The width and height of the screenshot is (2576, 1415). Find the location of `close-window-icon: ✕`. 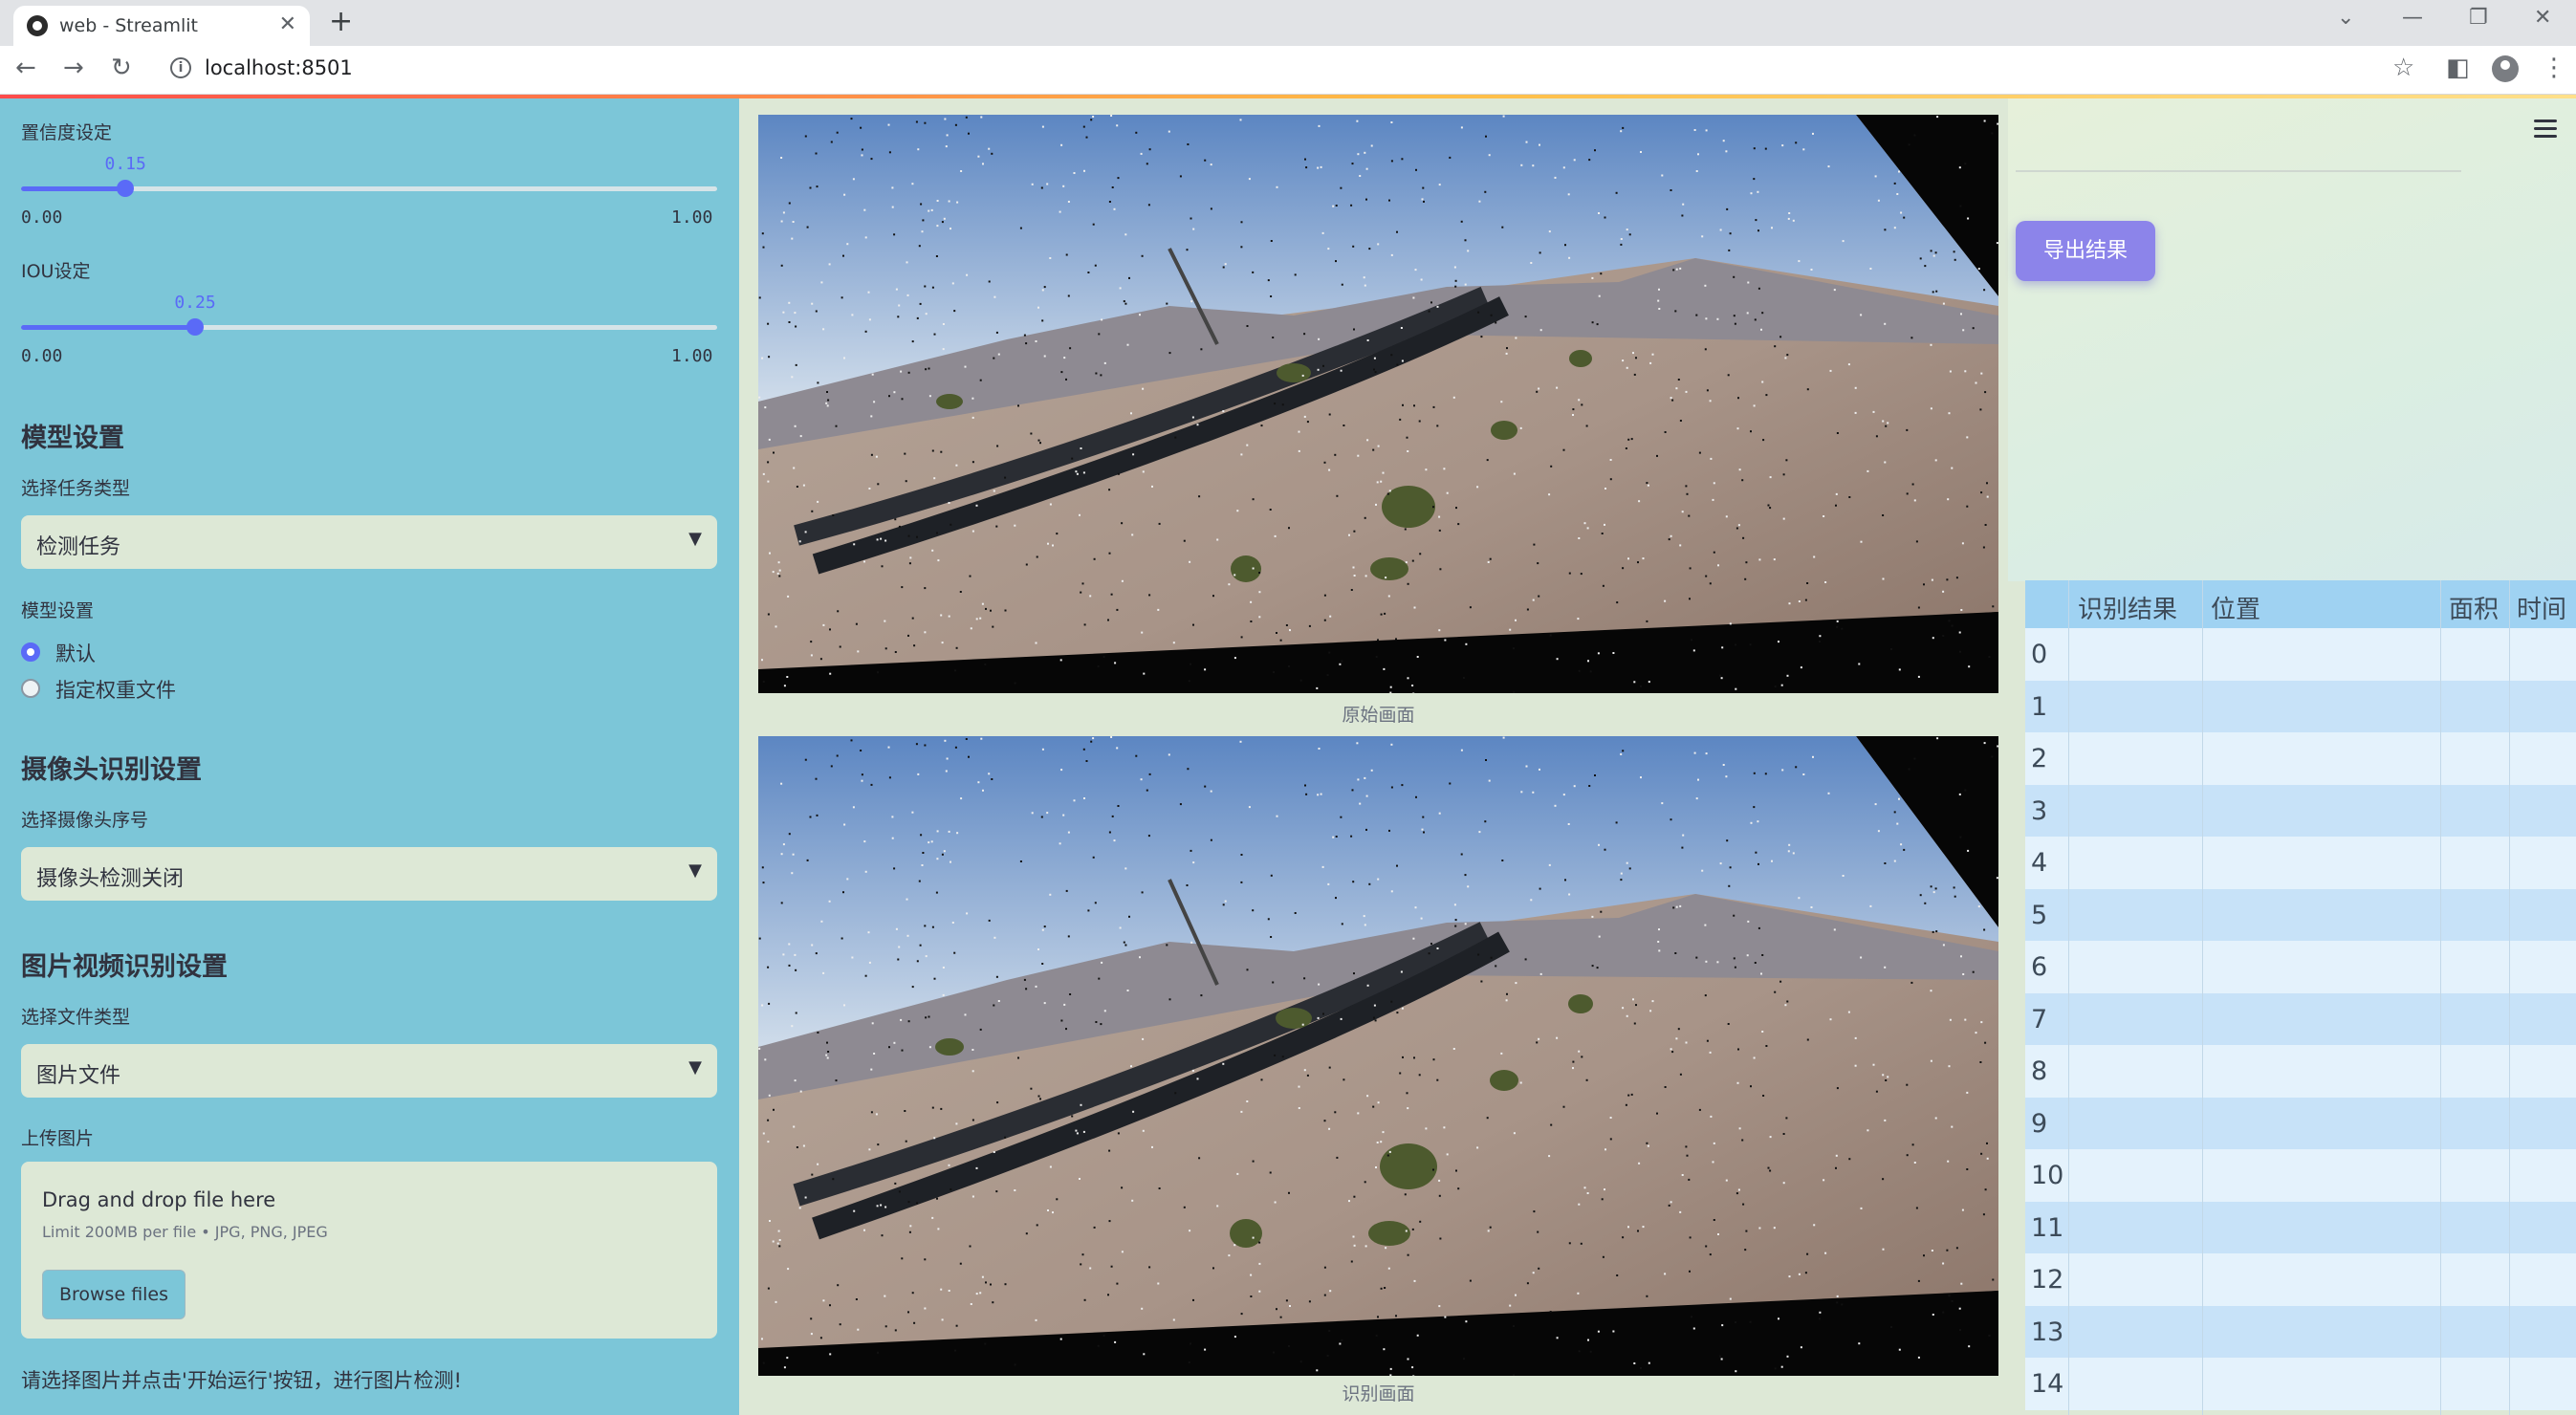

close-window-icon: ✕ is located at coordinates (2542, 18).